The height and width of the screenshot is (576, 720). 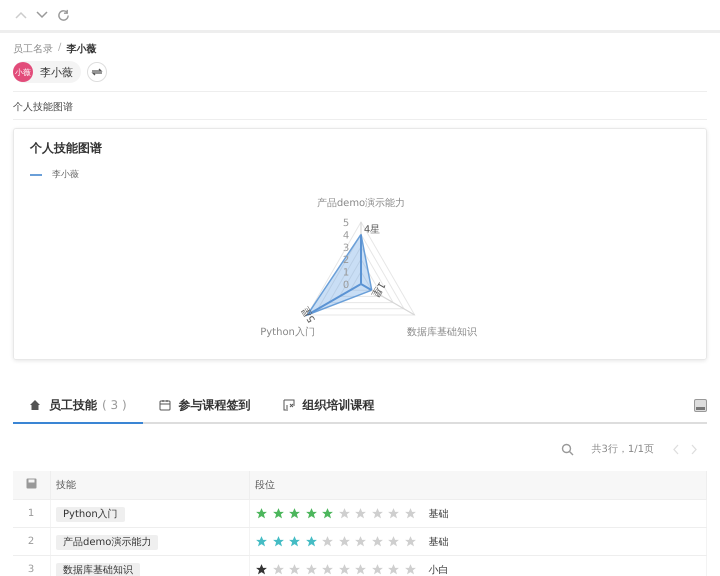 I want to click on avatar: 小薇, so click(x=23, y=72).